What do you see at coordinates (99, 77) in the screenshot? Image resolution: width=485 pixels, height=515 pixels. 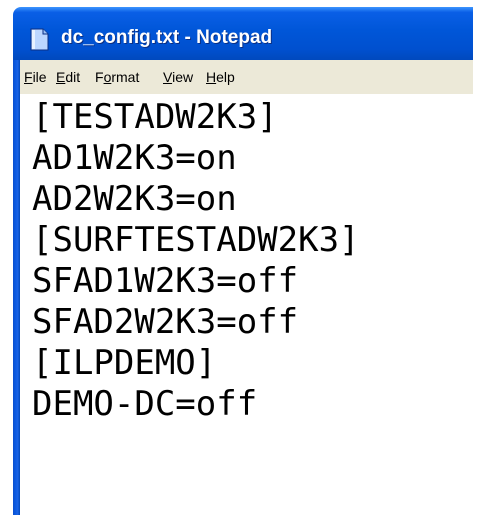 I see `menu-format-label-start: F` at bounding box center [99, 77].